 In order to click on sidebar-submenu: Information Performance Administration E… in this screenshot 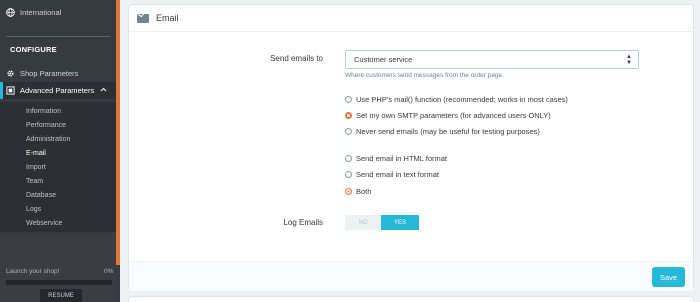, I will do `click(58, 167)`.